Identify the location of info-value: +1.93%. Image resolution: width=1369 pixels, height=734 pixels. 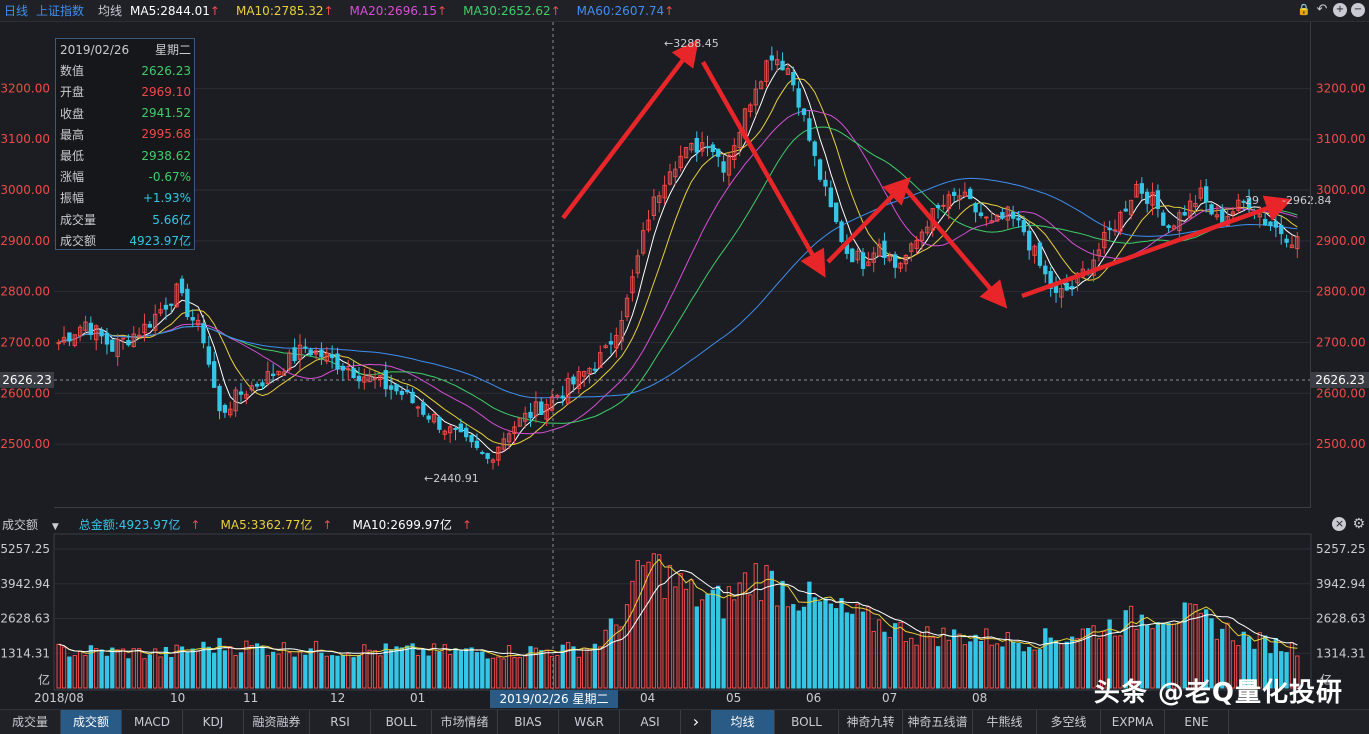
(166, 197).